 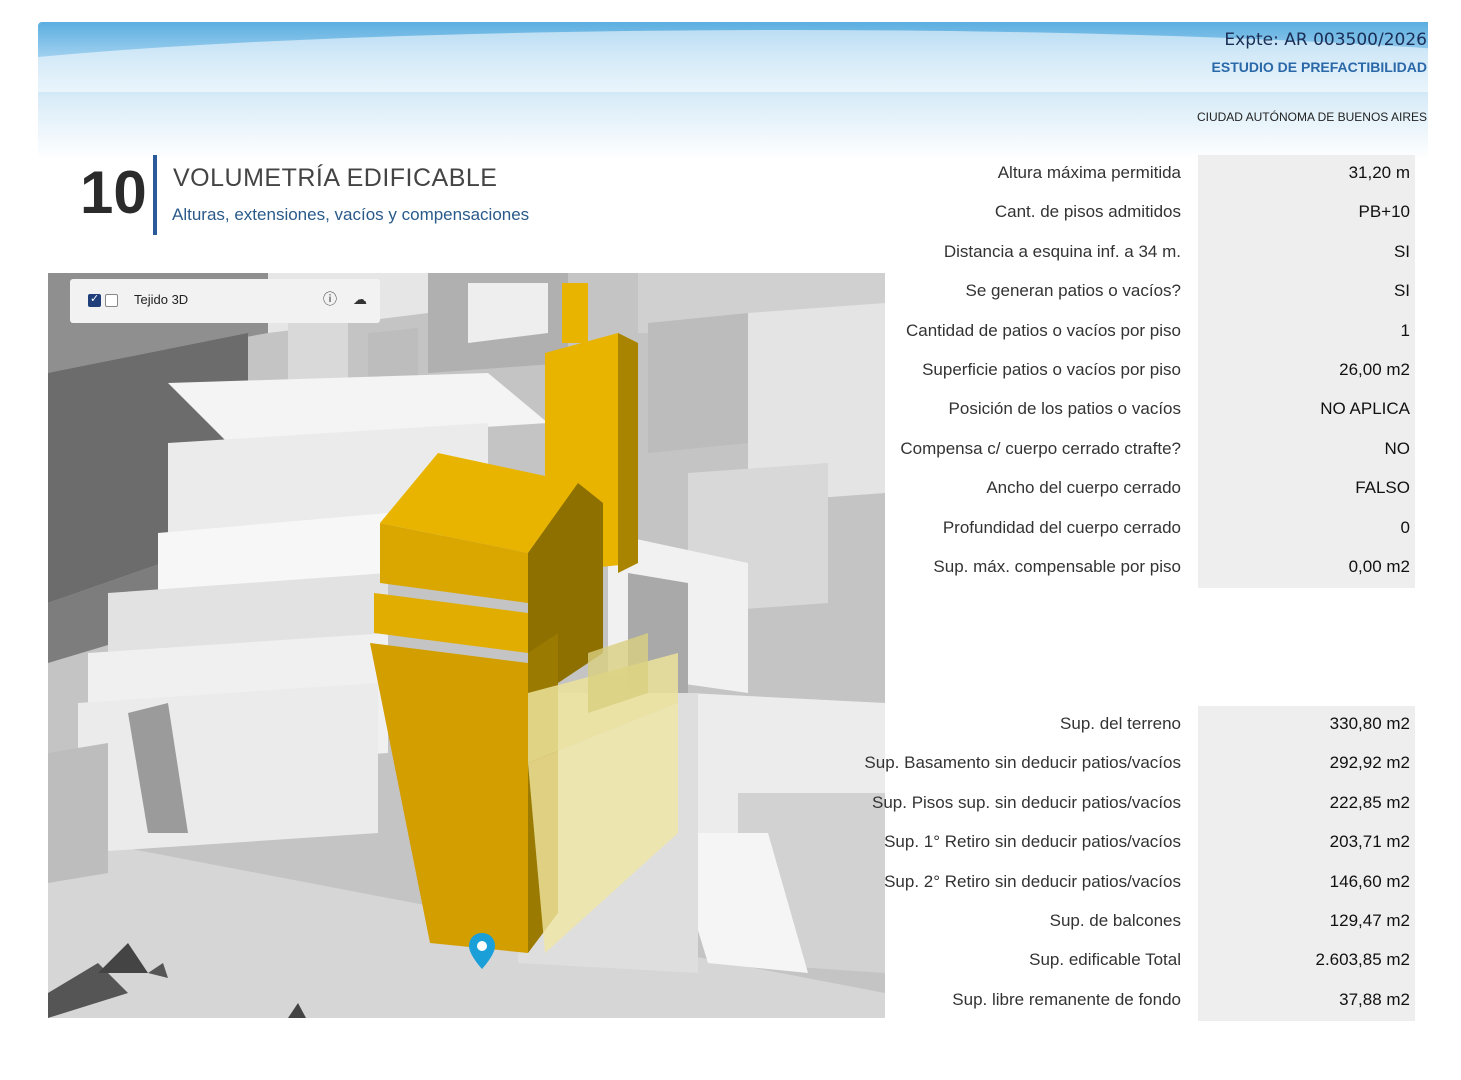 What do you see at coordinates (1369, 723) in the screenshot?
I see `row-value: 330,80 m2` at bounding box center [1369, 723].